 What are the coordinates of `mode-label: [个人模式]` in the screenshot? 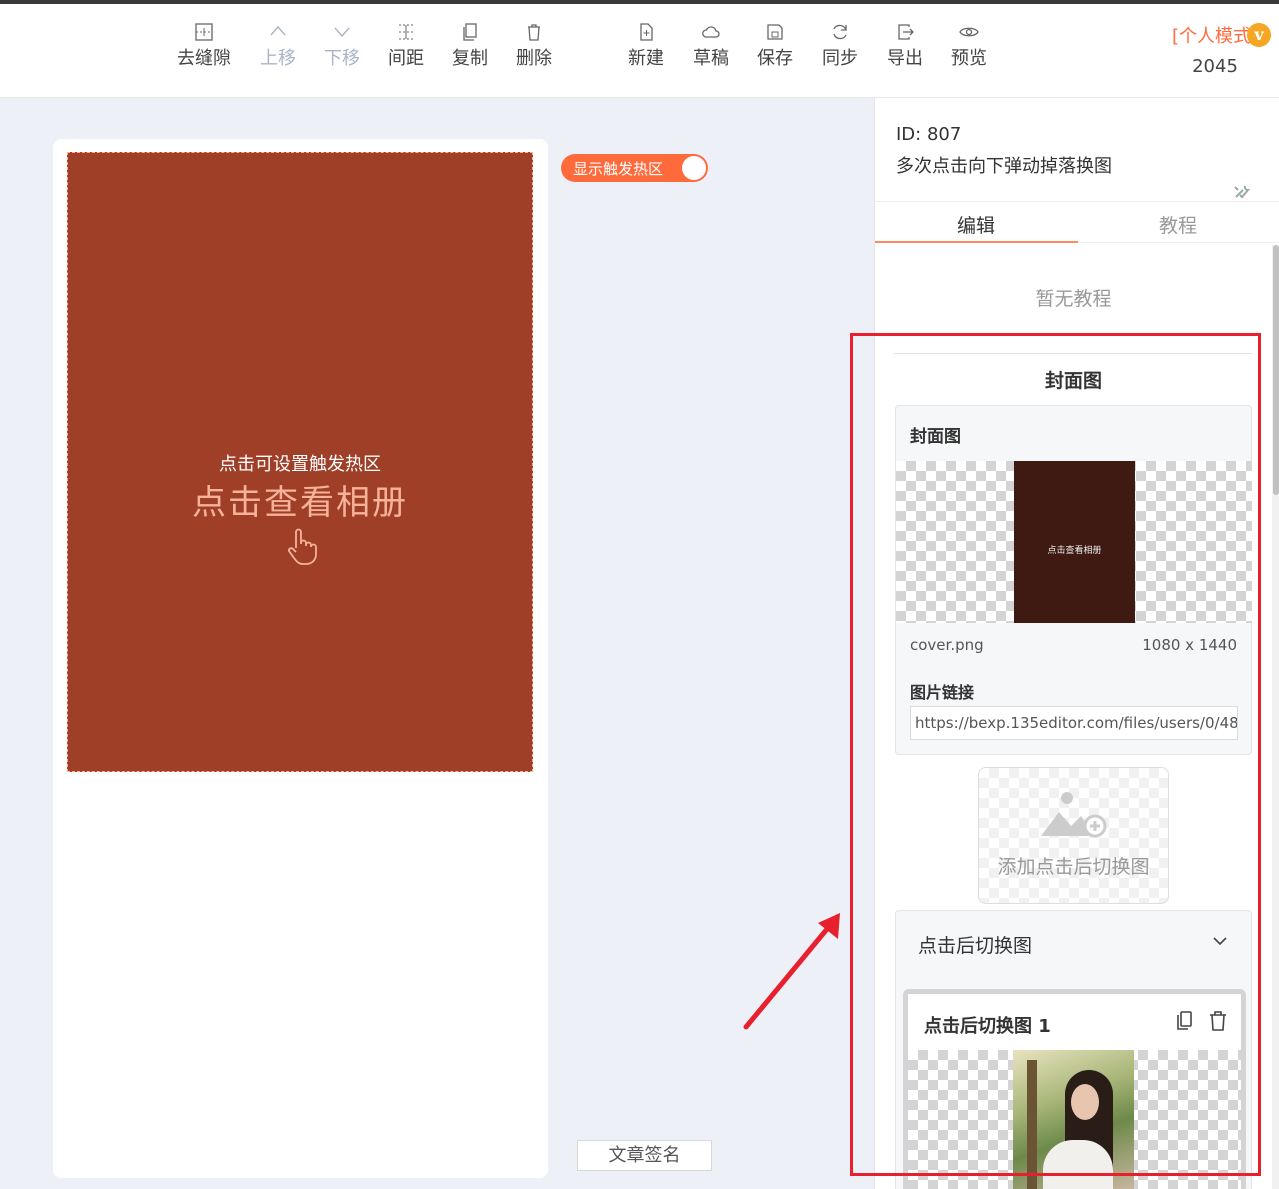 It's located at (1215, 36).